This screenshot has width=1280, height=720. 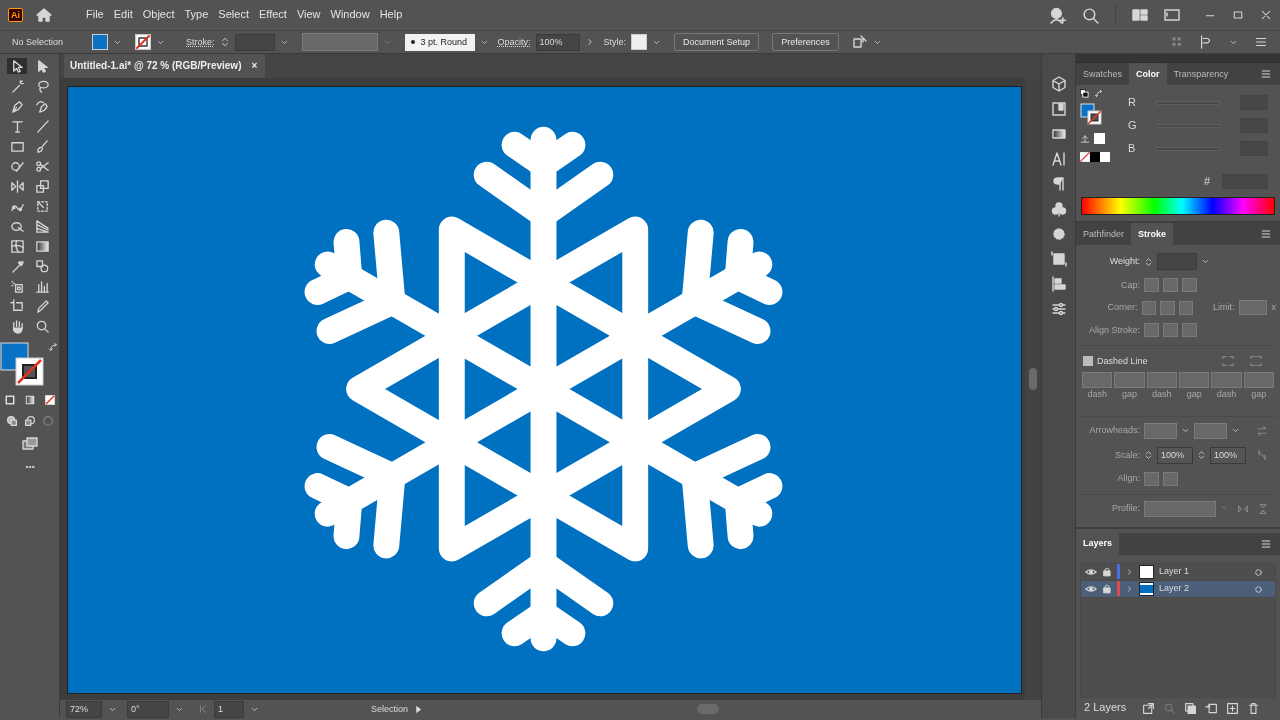 I want to click on opacity-field: 100%, so click(x=557, y=42).